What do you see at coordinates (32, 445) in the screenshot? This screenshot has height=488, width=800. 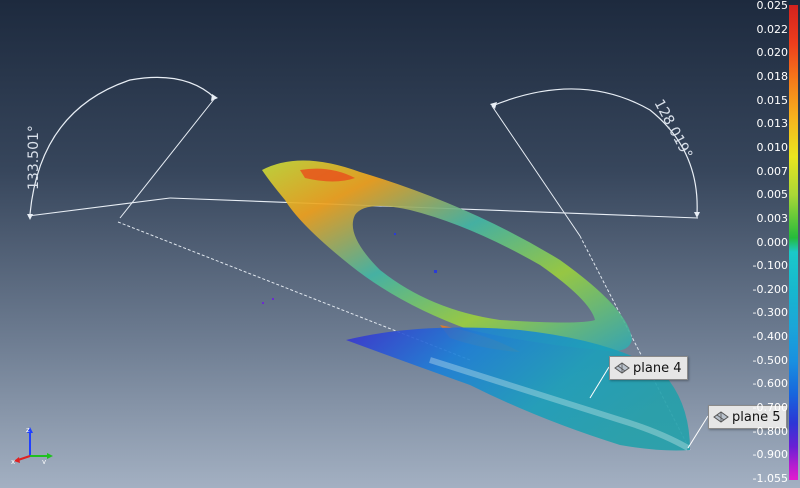 I see `axis-triad: z y x` at bounding box center [32, 445].